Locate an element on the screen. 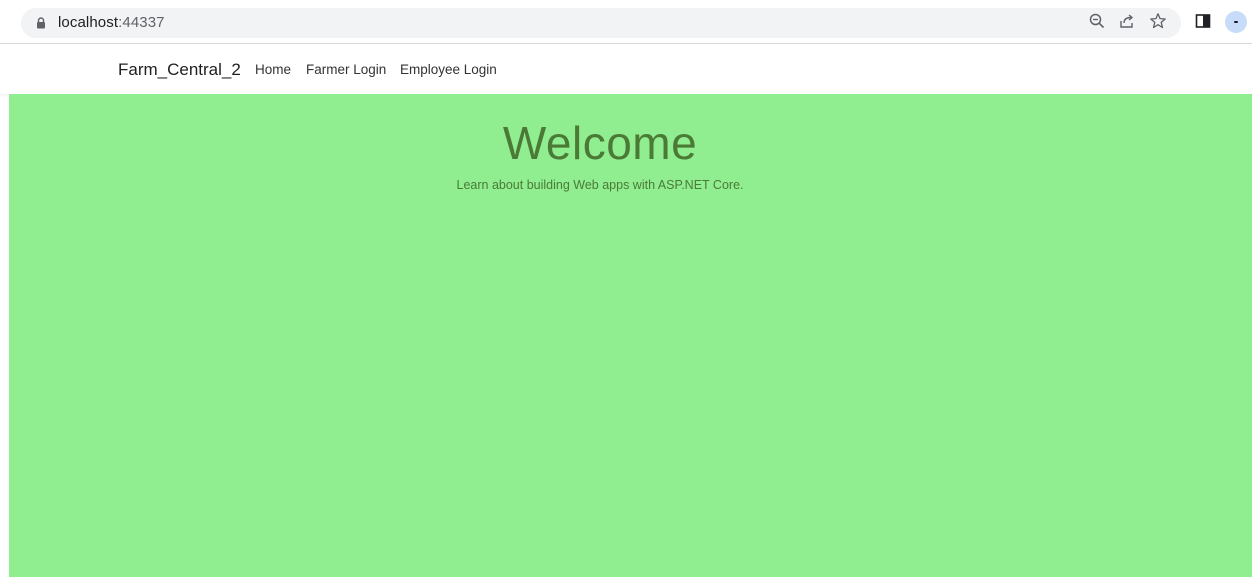 This screenshot has height=577, width=1252. address-bar: localhost:44337 is located at coordinates (601, 23).